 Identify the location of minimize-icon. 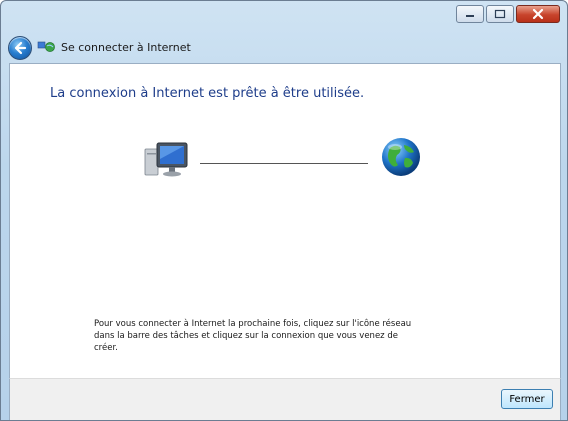
(470, 16).